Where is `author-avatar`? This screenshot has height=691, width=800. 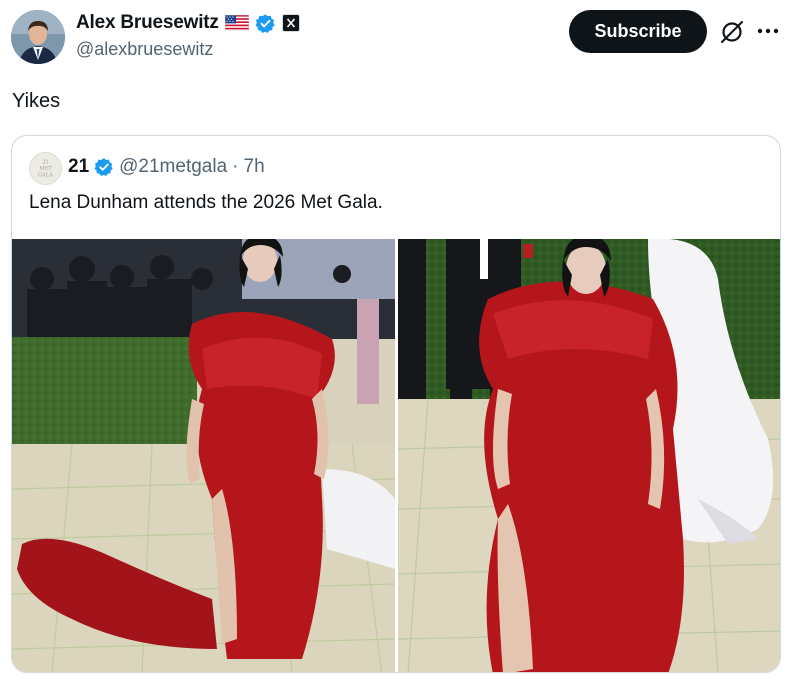
author-avatar is located at coordinates (38, 37).